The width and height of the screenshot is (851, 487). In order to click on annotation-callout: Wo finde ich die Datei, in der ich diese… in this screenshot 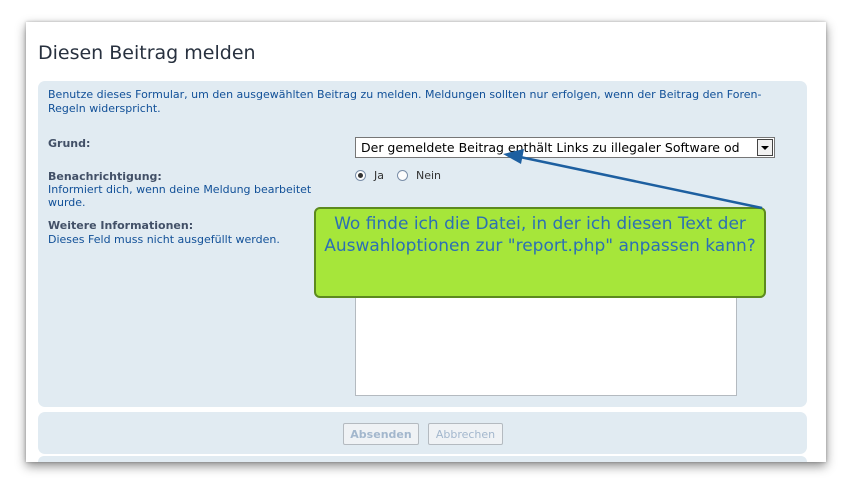, I will do `click(540, 252)`.